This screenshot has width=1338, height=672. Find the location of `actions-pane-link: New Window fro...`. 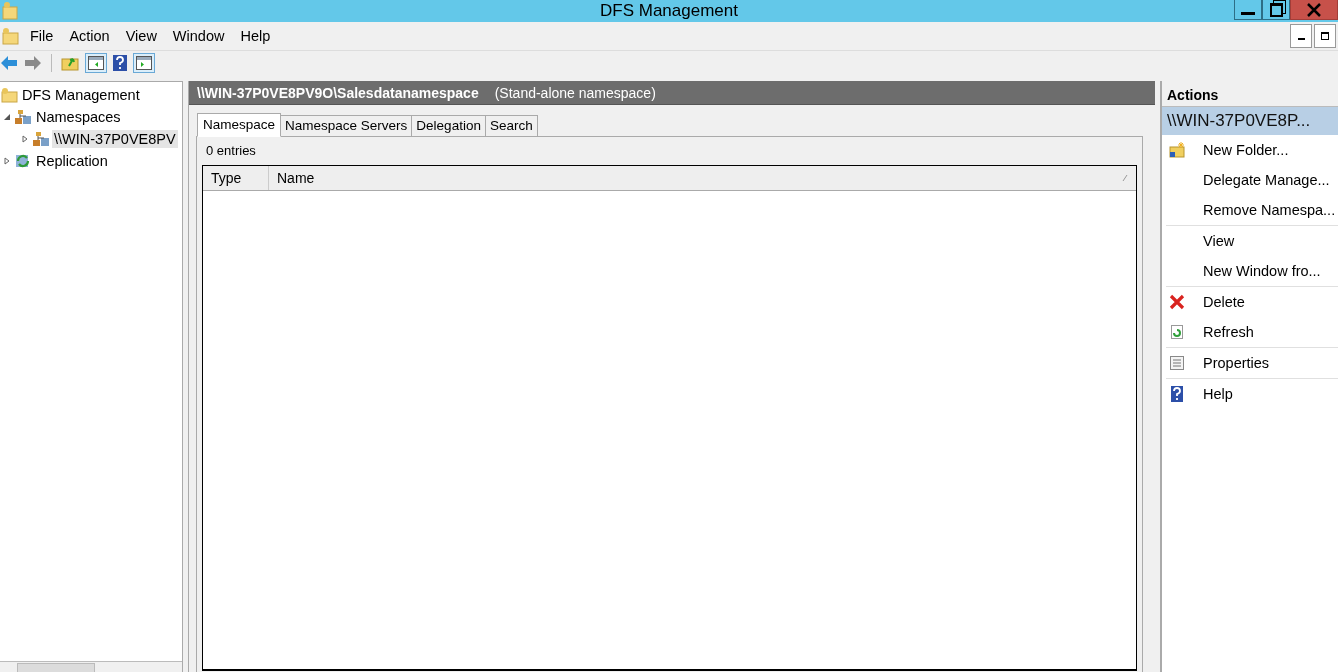

actions-pane-link: New Window fro... is located at coordinates (1262, 271).